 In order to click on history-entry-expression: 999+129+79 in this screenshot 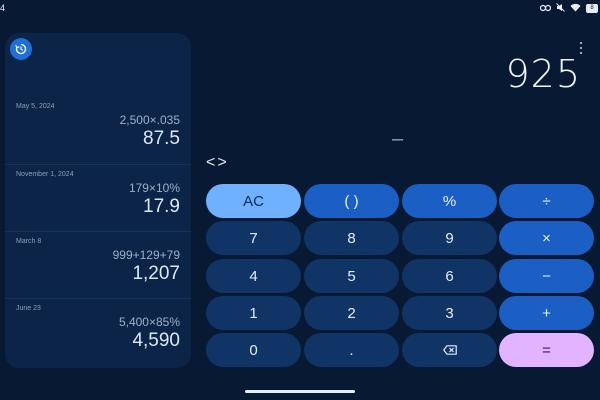, I will do `click(146, 255)`.